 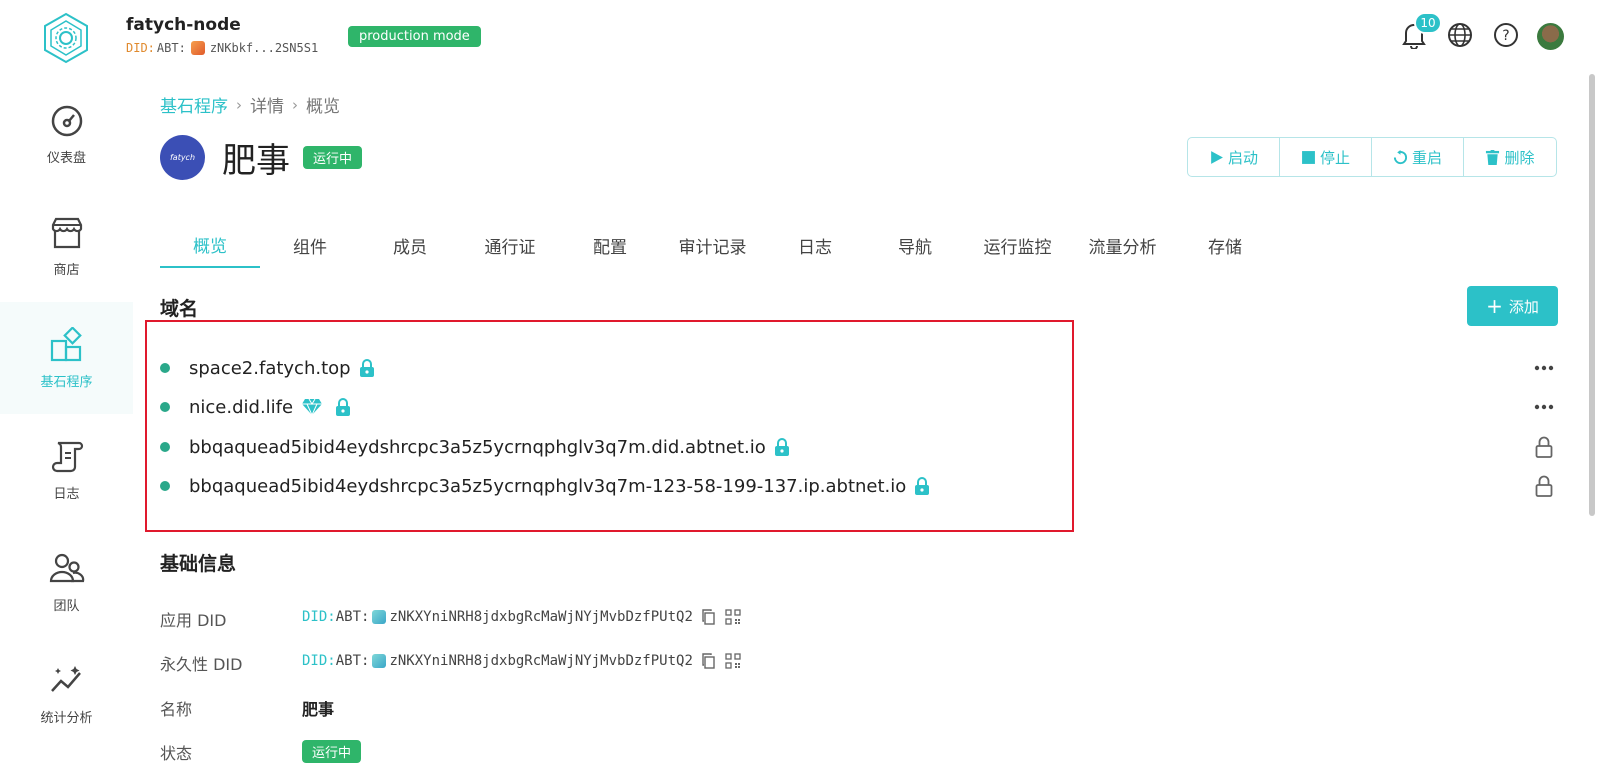 I want to click on delete-button-label: 删除, so click(x=1519, y=157).